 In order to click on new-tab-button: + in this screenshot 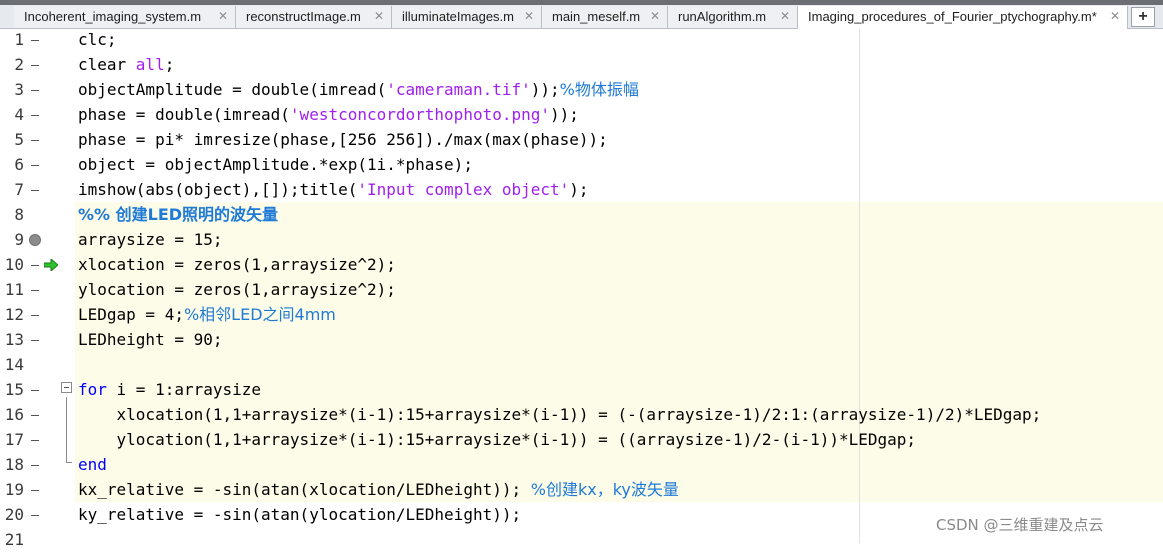, I will do `click(1143, 17)`.